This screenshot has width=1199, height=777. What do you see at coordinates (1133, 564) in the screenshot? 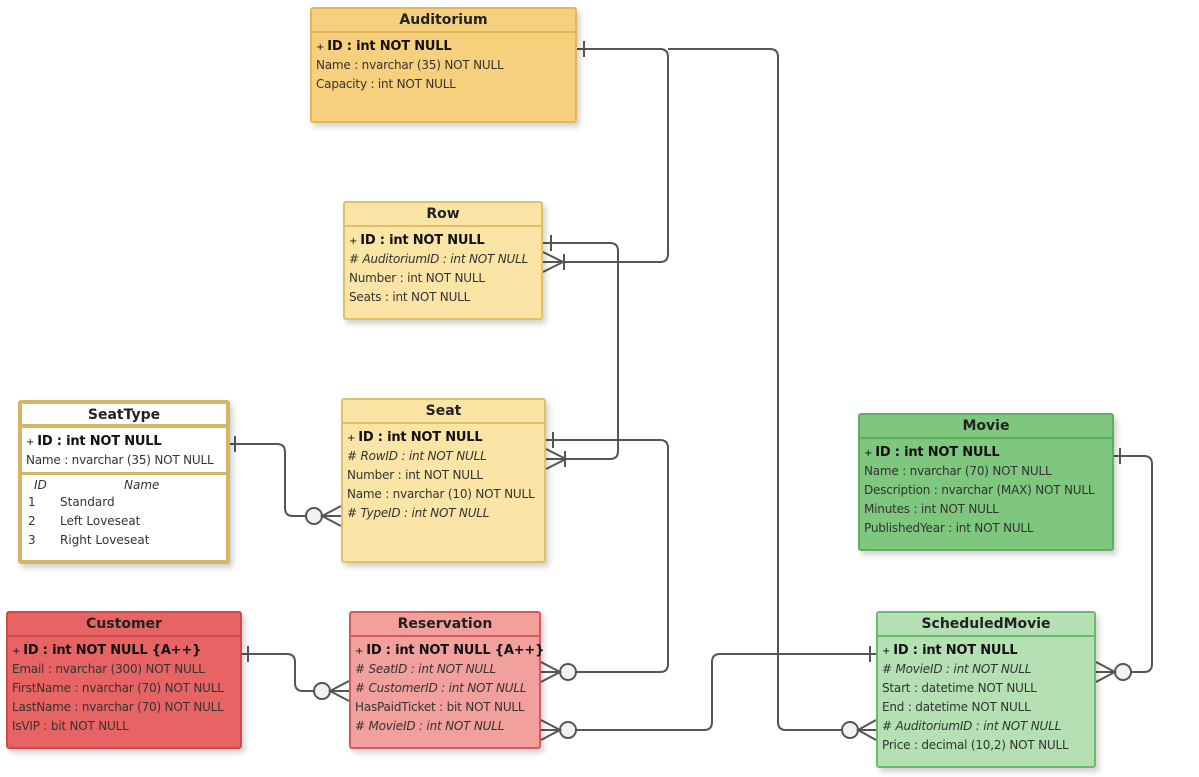
I see `rel-movie-scheduledmovie` at bounding box center [1133, 564].